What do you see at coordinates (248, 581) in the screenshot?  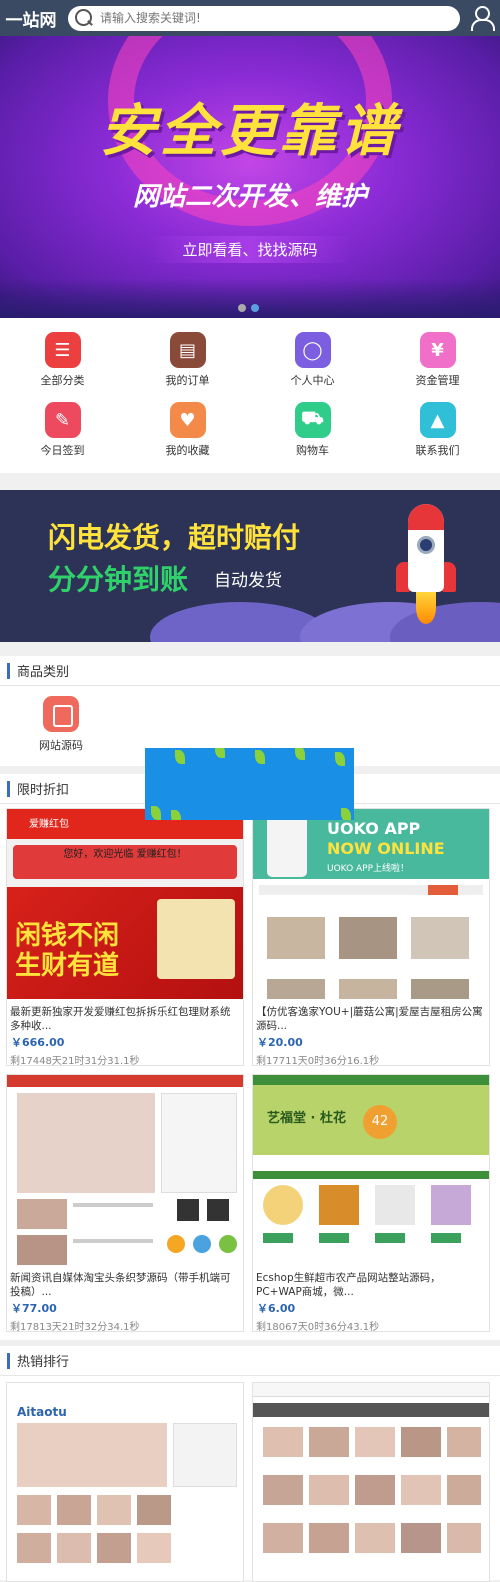 I see `promo-line-3: 自动发货` at bounding box center [248, 581].